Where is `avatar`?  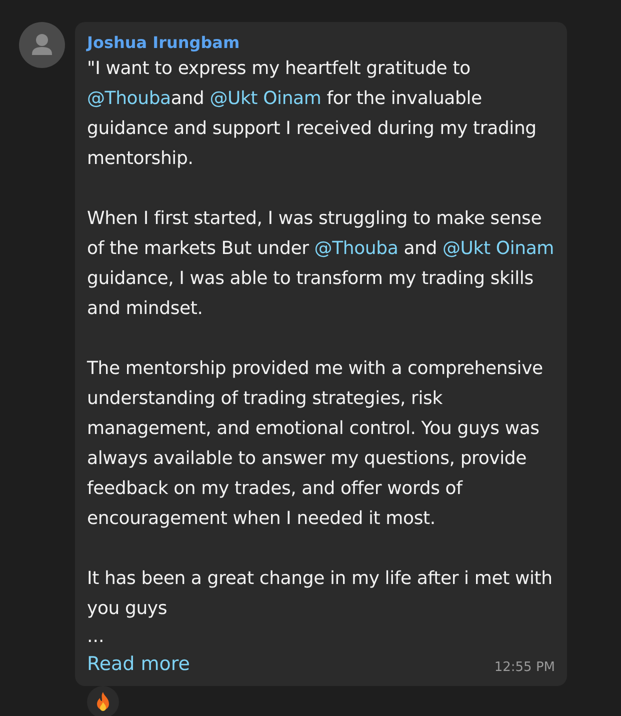
avatar is located at coordinates (42, 45).